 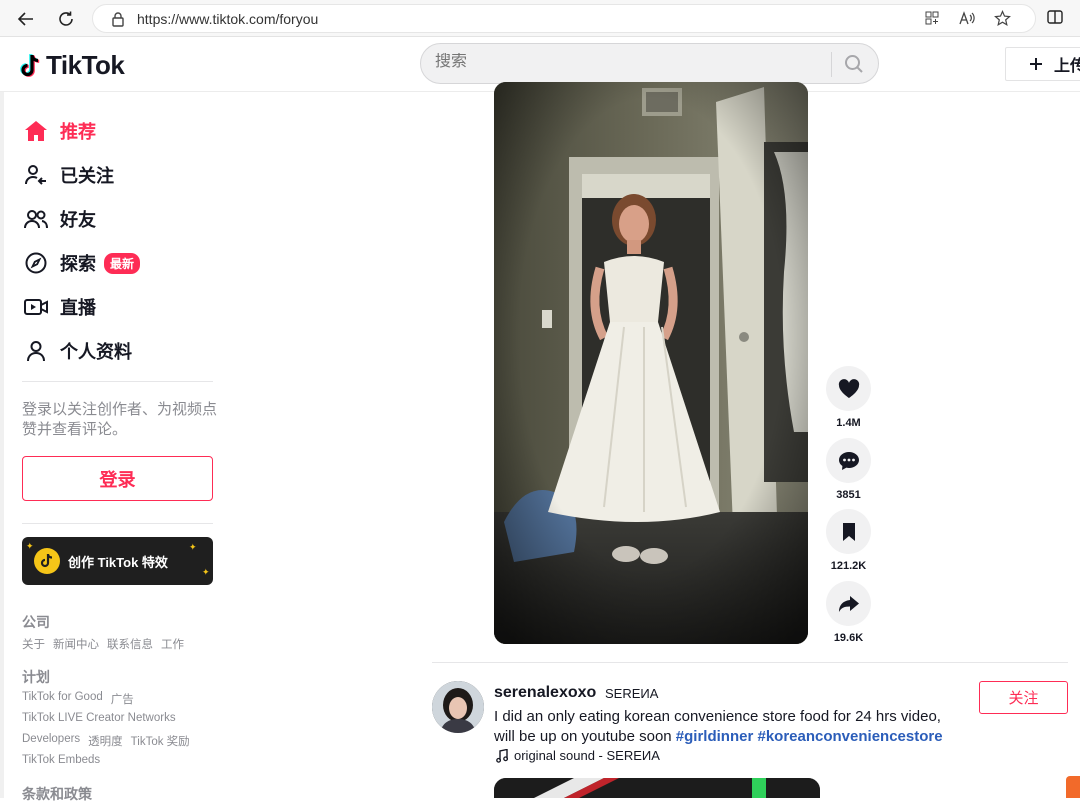 What do you see at coordinates (848, 603) in the screenshot?
I see `share-icon` at bounding box center [848, 603].